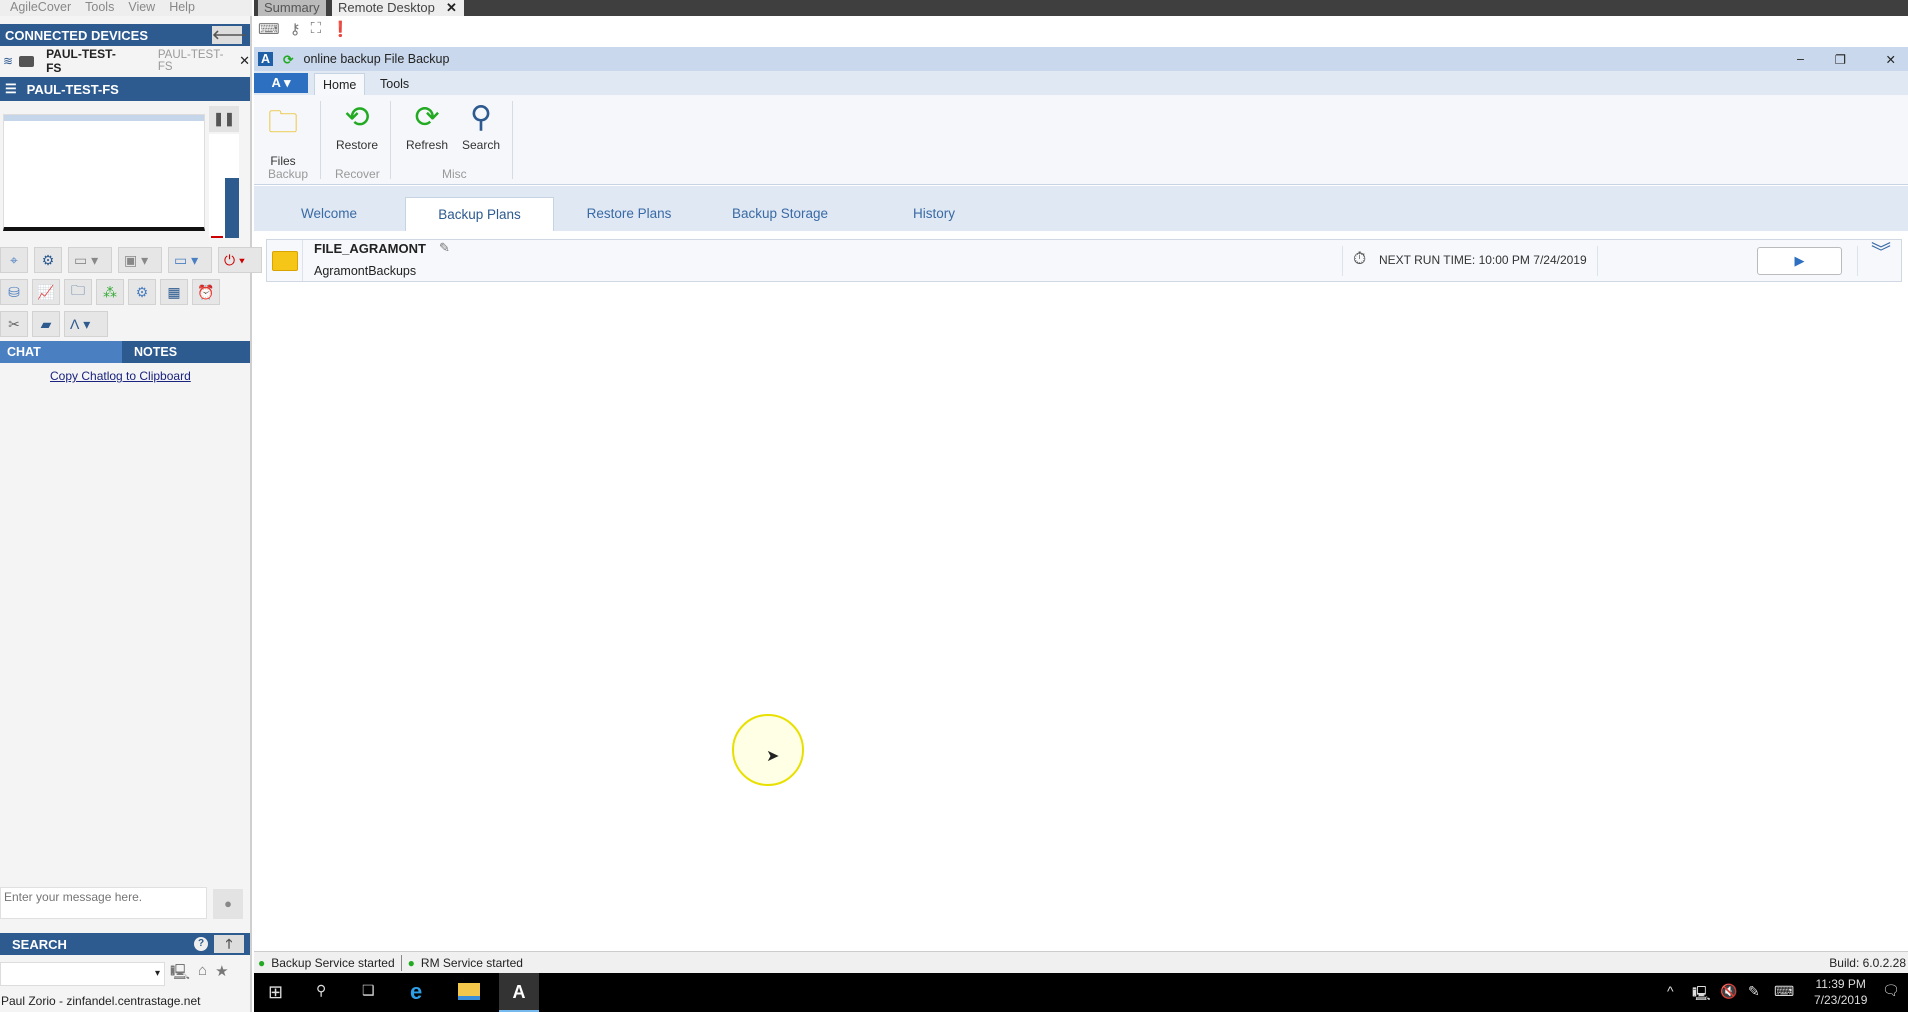 The height and width of the screenshot is (1012, 1908). Describe the element at coordinates (125, 944) in the screenshot. I see `search-header: SEARCH ? 🡑` at that location.